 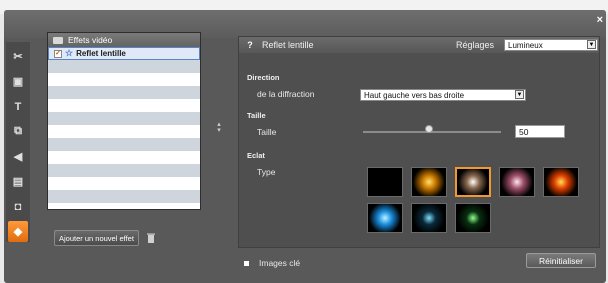 I want to click on keyframes-toggle: Images clé, so click(x=272, y=263).